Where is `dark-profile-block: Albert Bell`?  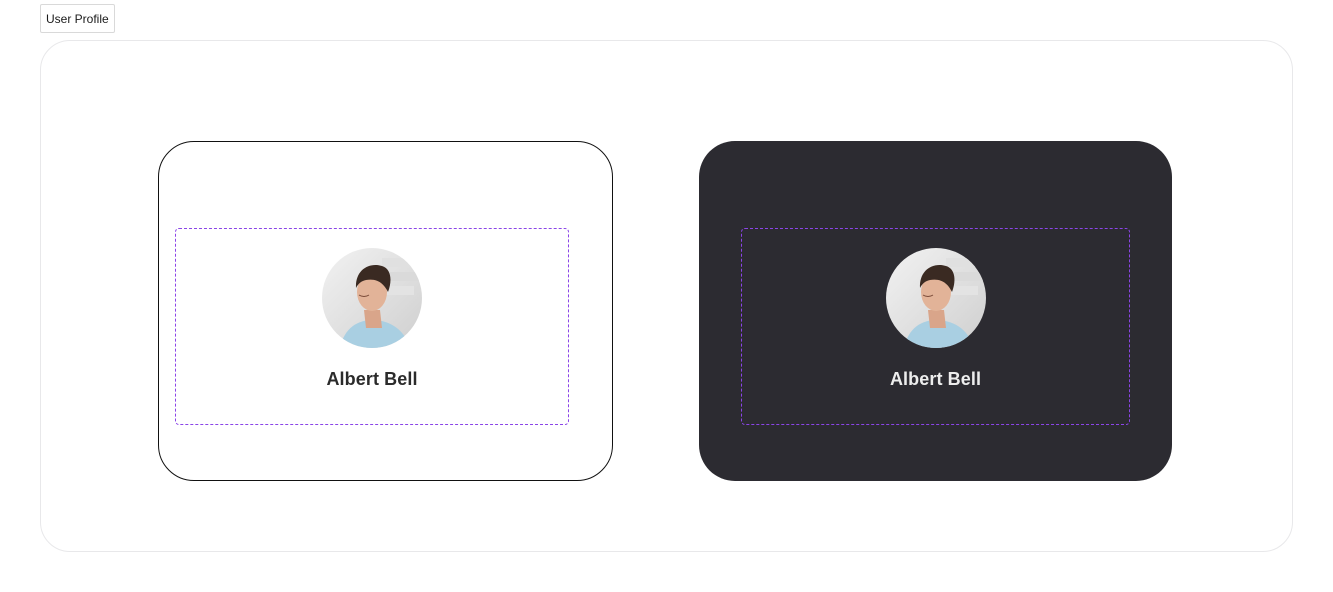
dark-profile-block: Albert Bell is located at coordinates (935, 326).